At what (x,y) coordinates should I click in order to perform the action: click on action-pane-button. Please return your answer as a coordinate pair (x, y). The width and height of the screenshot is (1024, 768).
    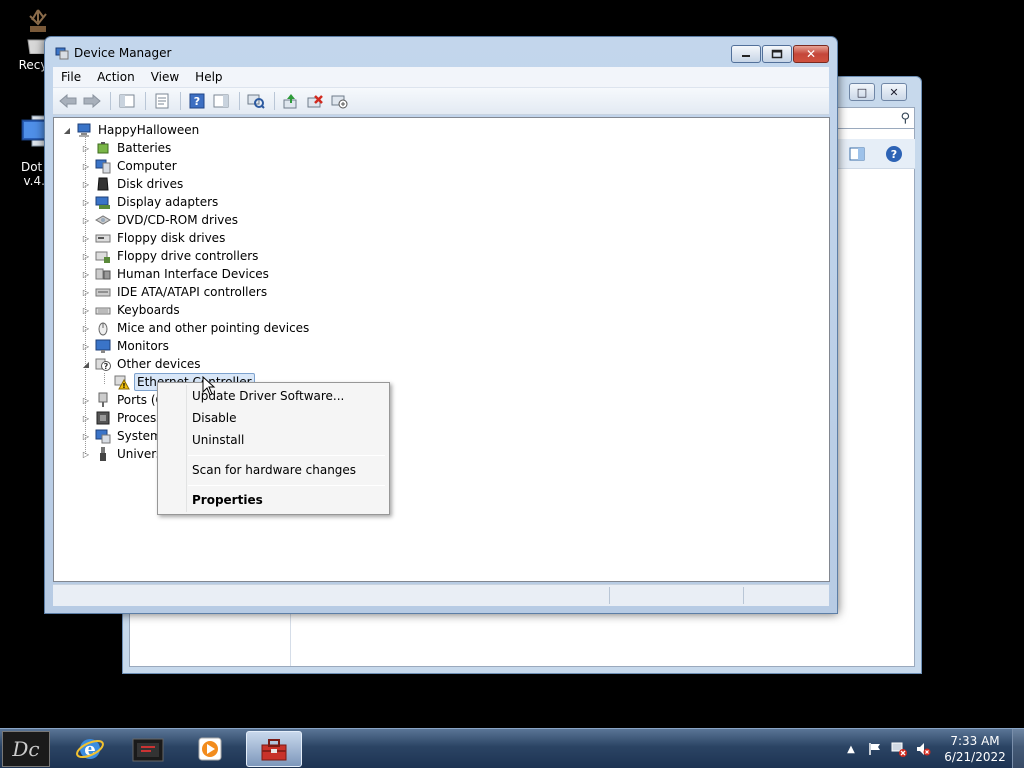
    Looking at the image, I should click on (221, 101).